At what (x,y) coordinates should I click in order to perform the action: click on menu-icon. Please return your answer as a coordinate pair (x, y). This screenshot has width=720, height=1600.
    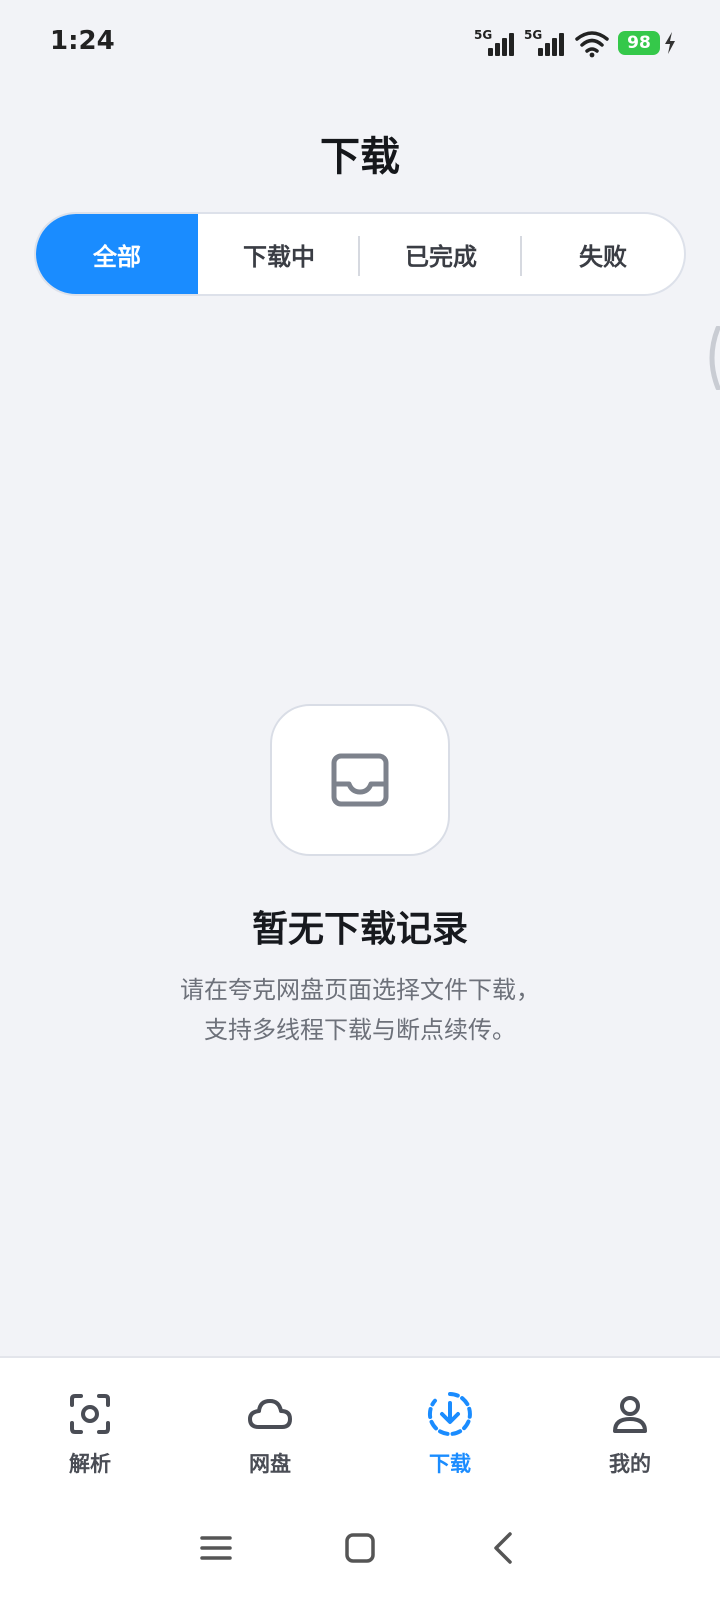
    Looking at the image, I should click on (216, 1548).